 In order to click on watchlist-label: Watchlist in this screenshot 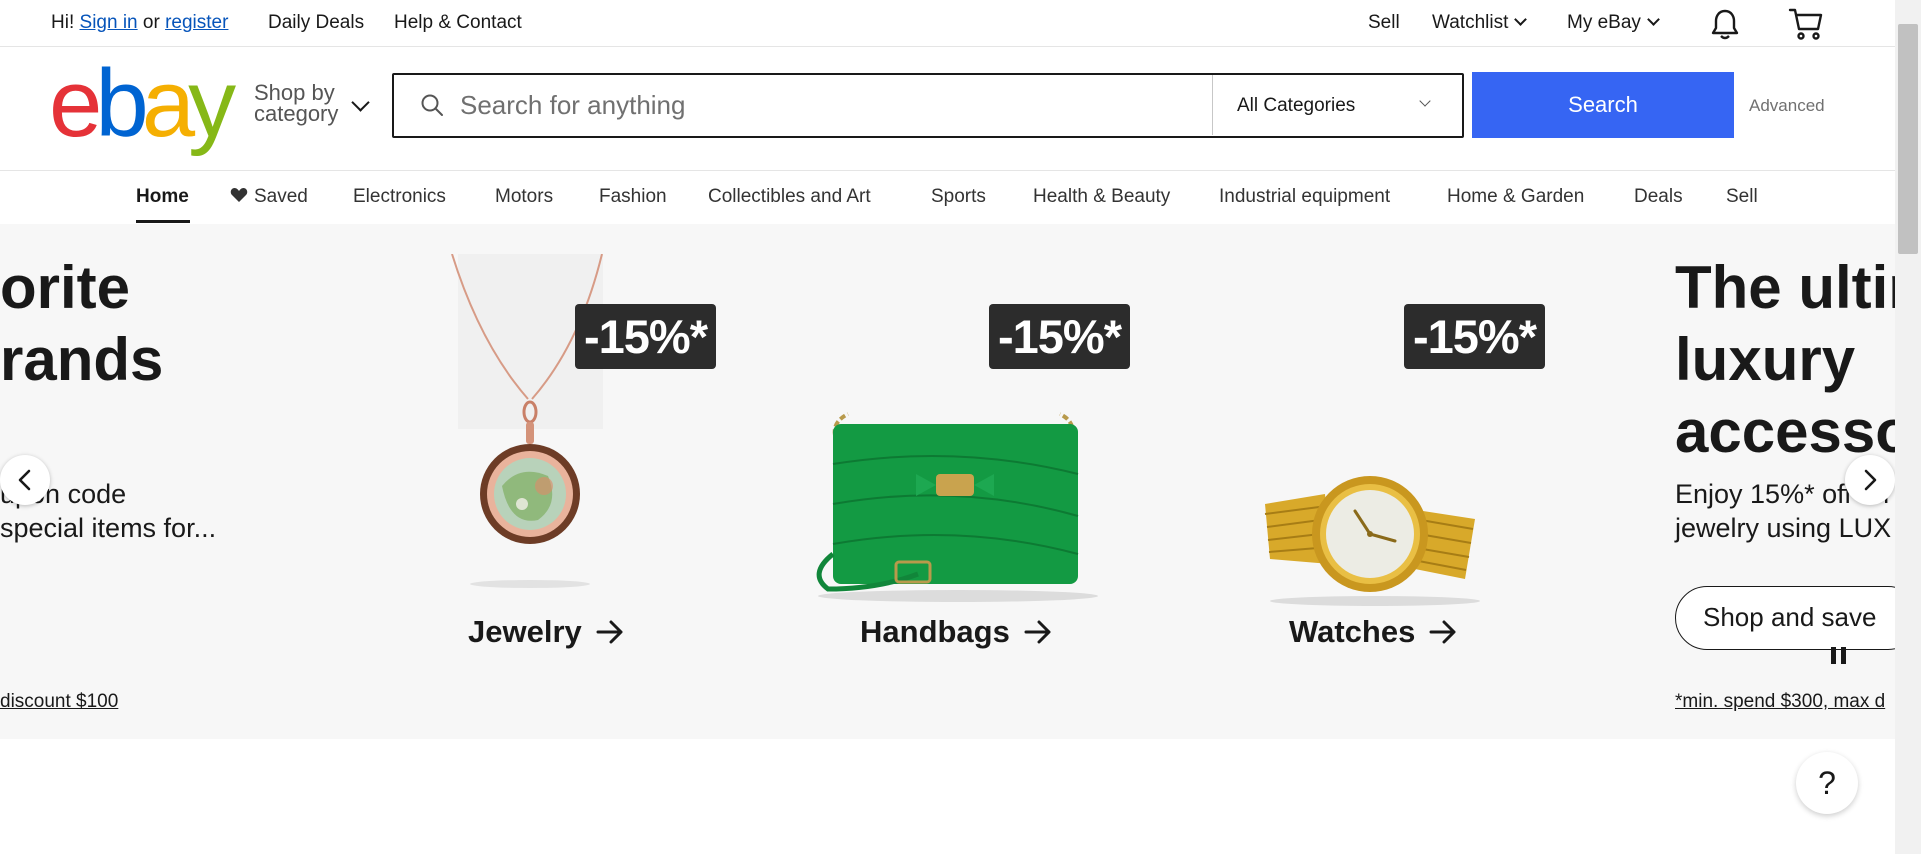, I will do `click(1470, 22)`.